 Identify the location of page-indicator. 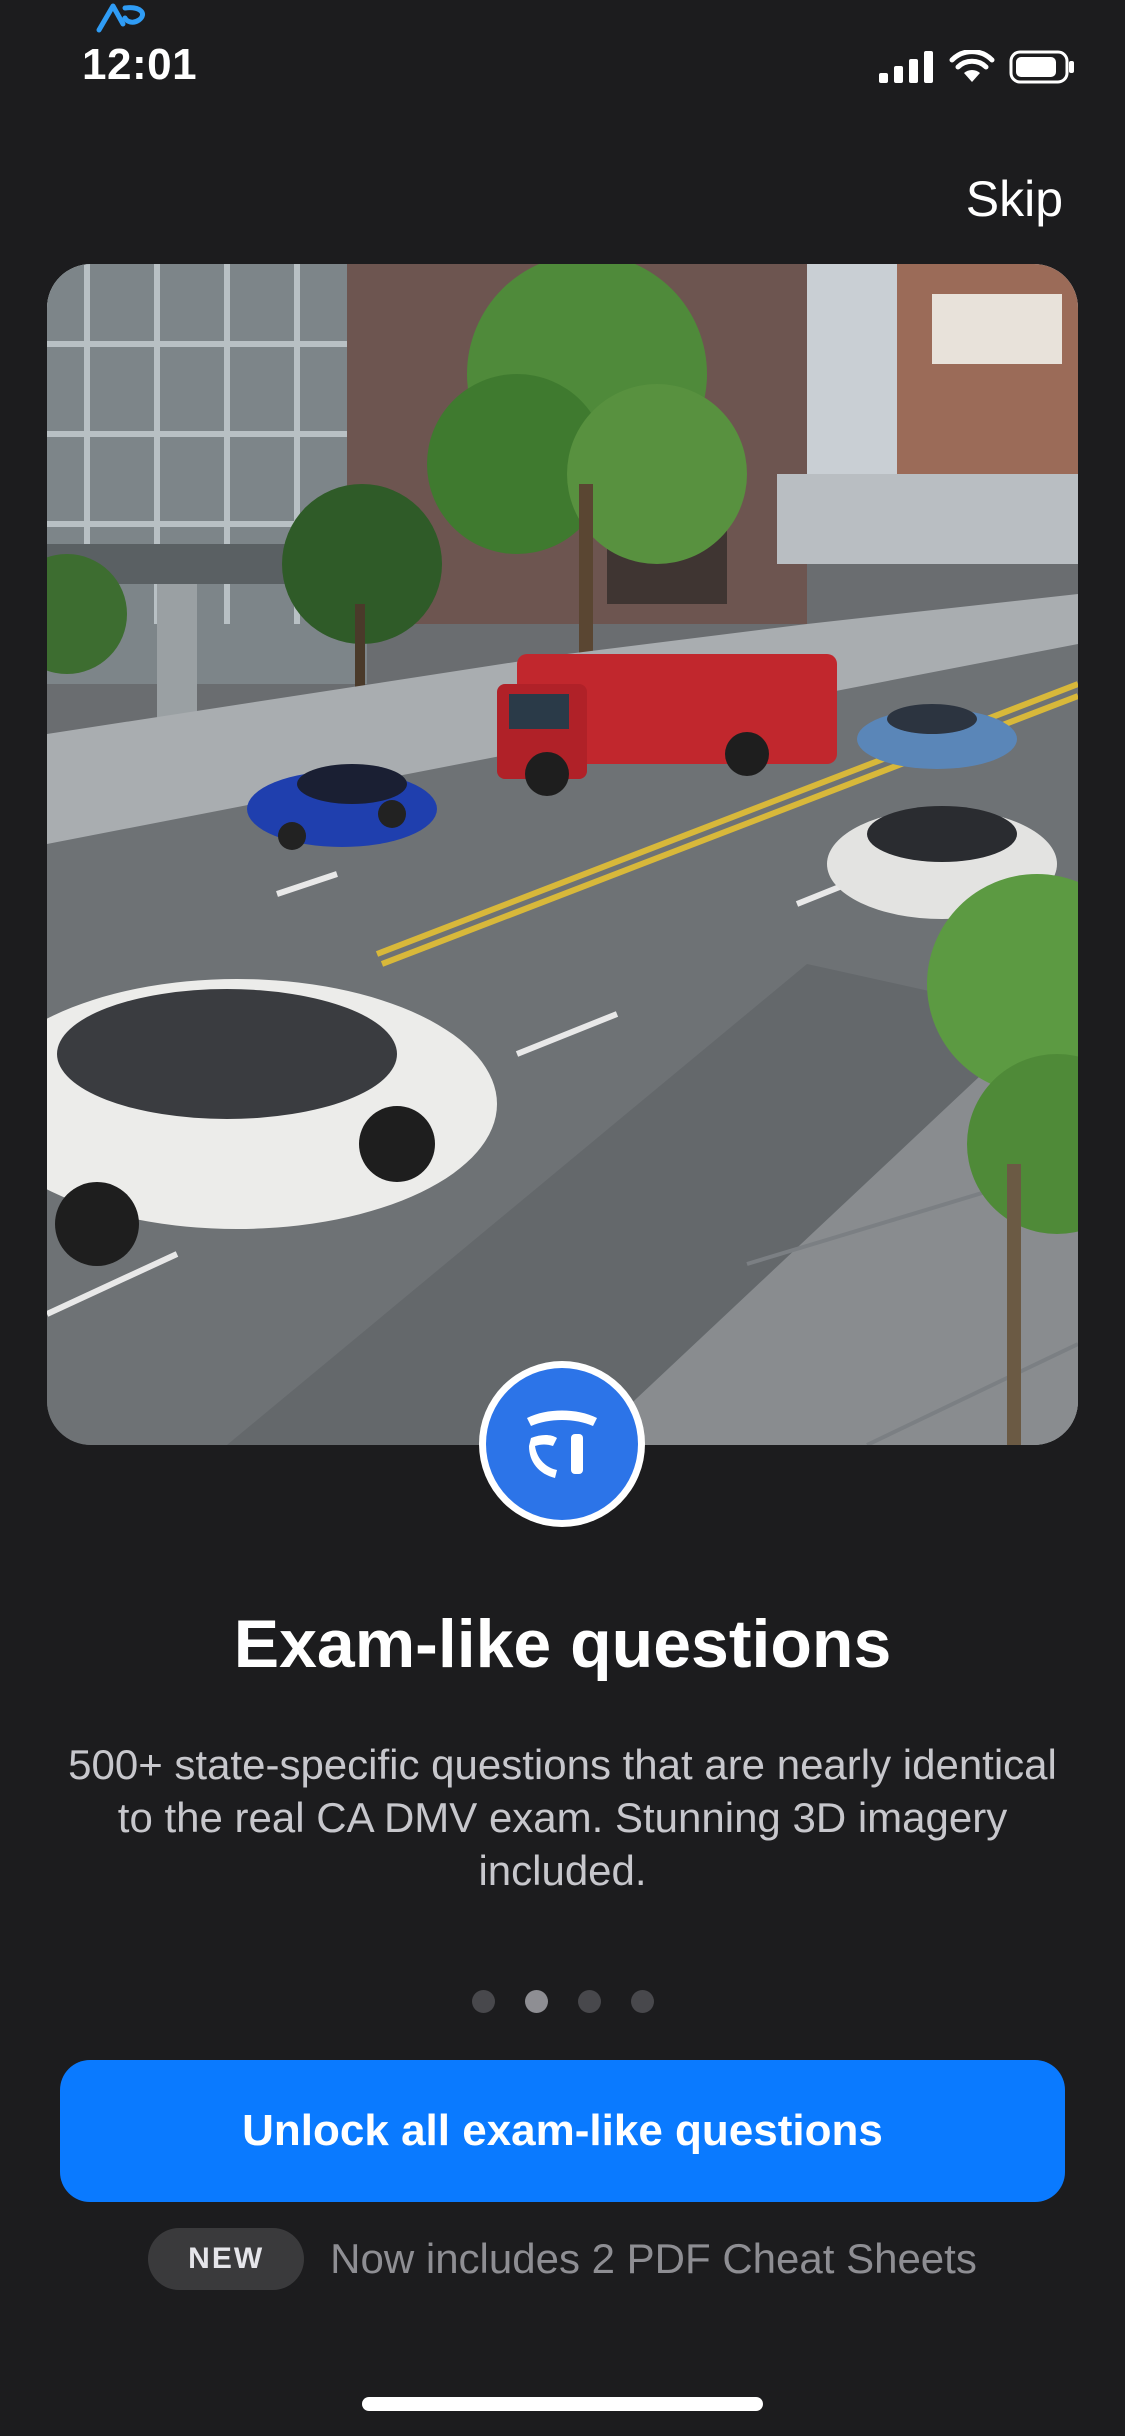
(562, 2001).